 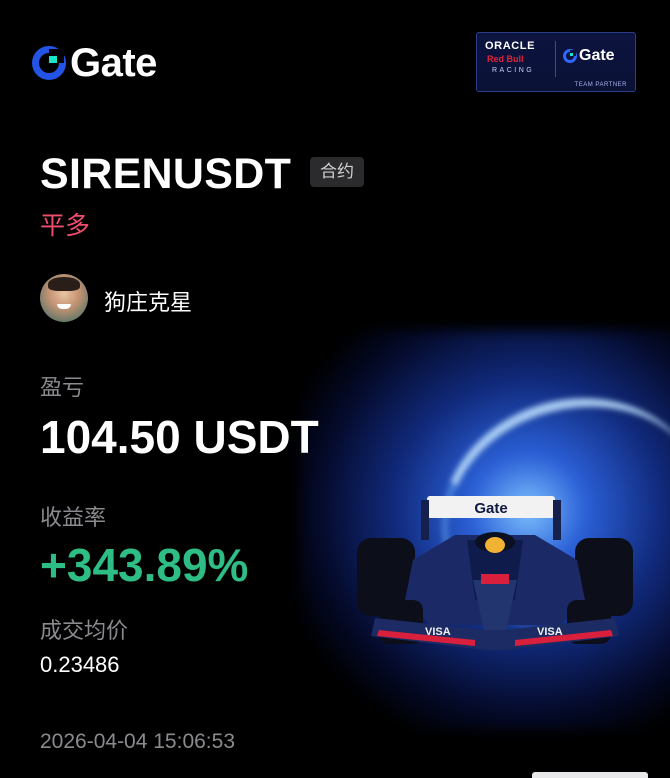 What do you see at coordinates (337, 172) in the screenshot?
I see `contract-tag: 合约` at bounding box center [337, 172].